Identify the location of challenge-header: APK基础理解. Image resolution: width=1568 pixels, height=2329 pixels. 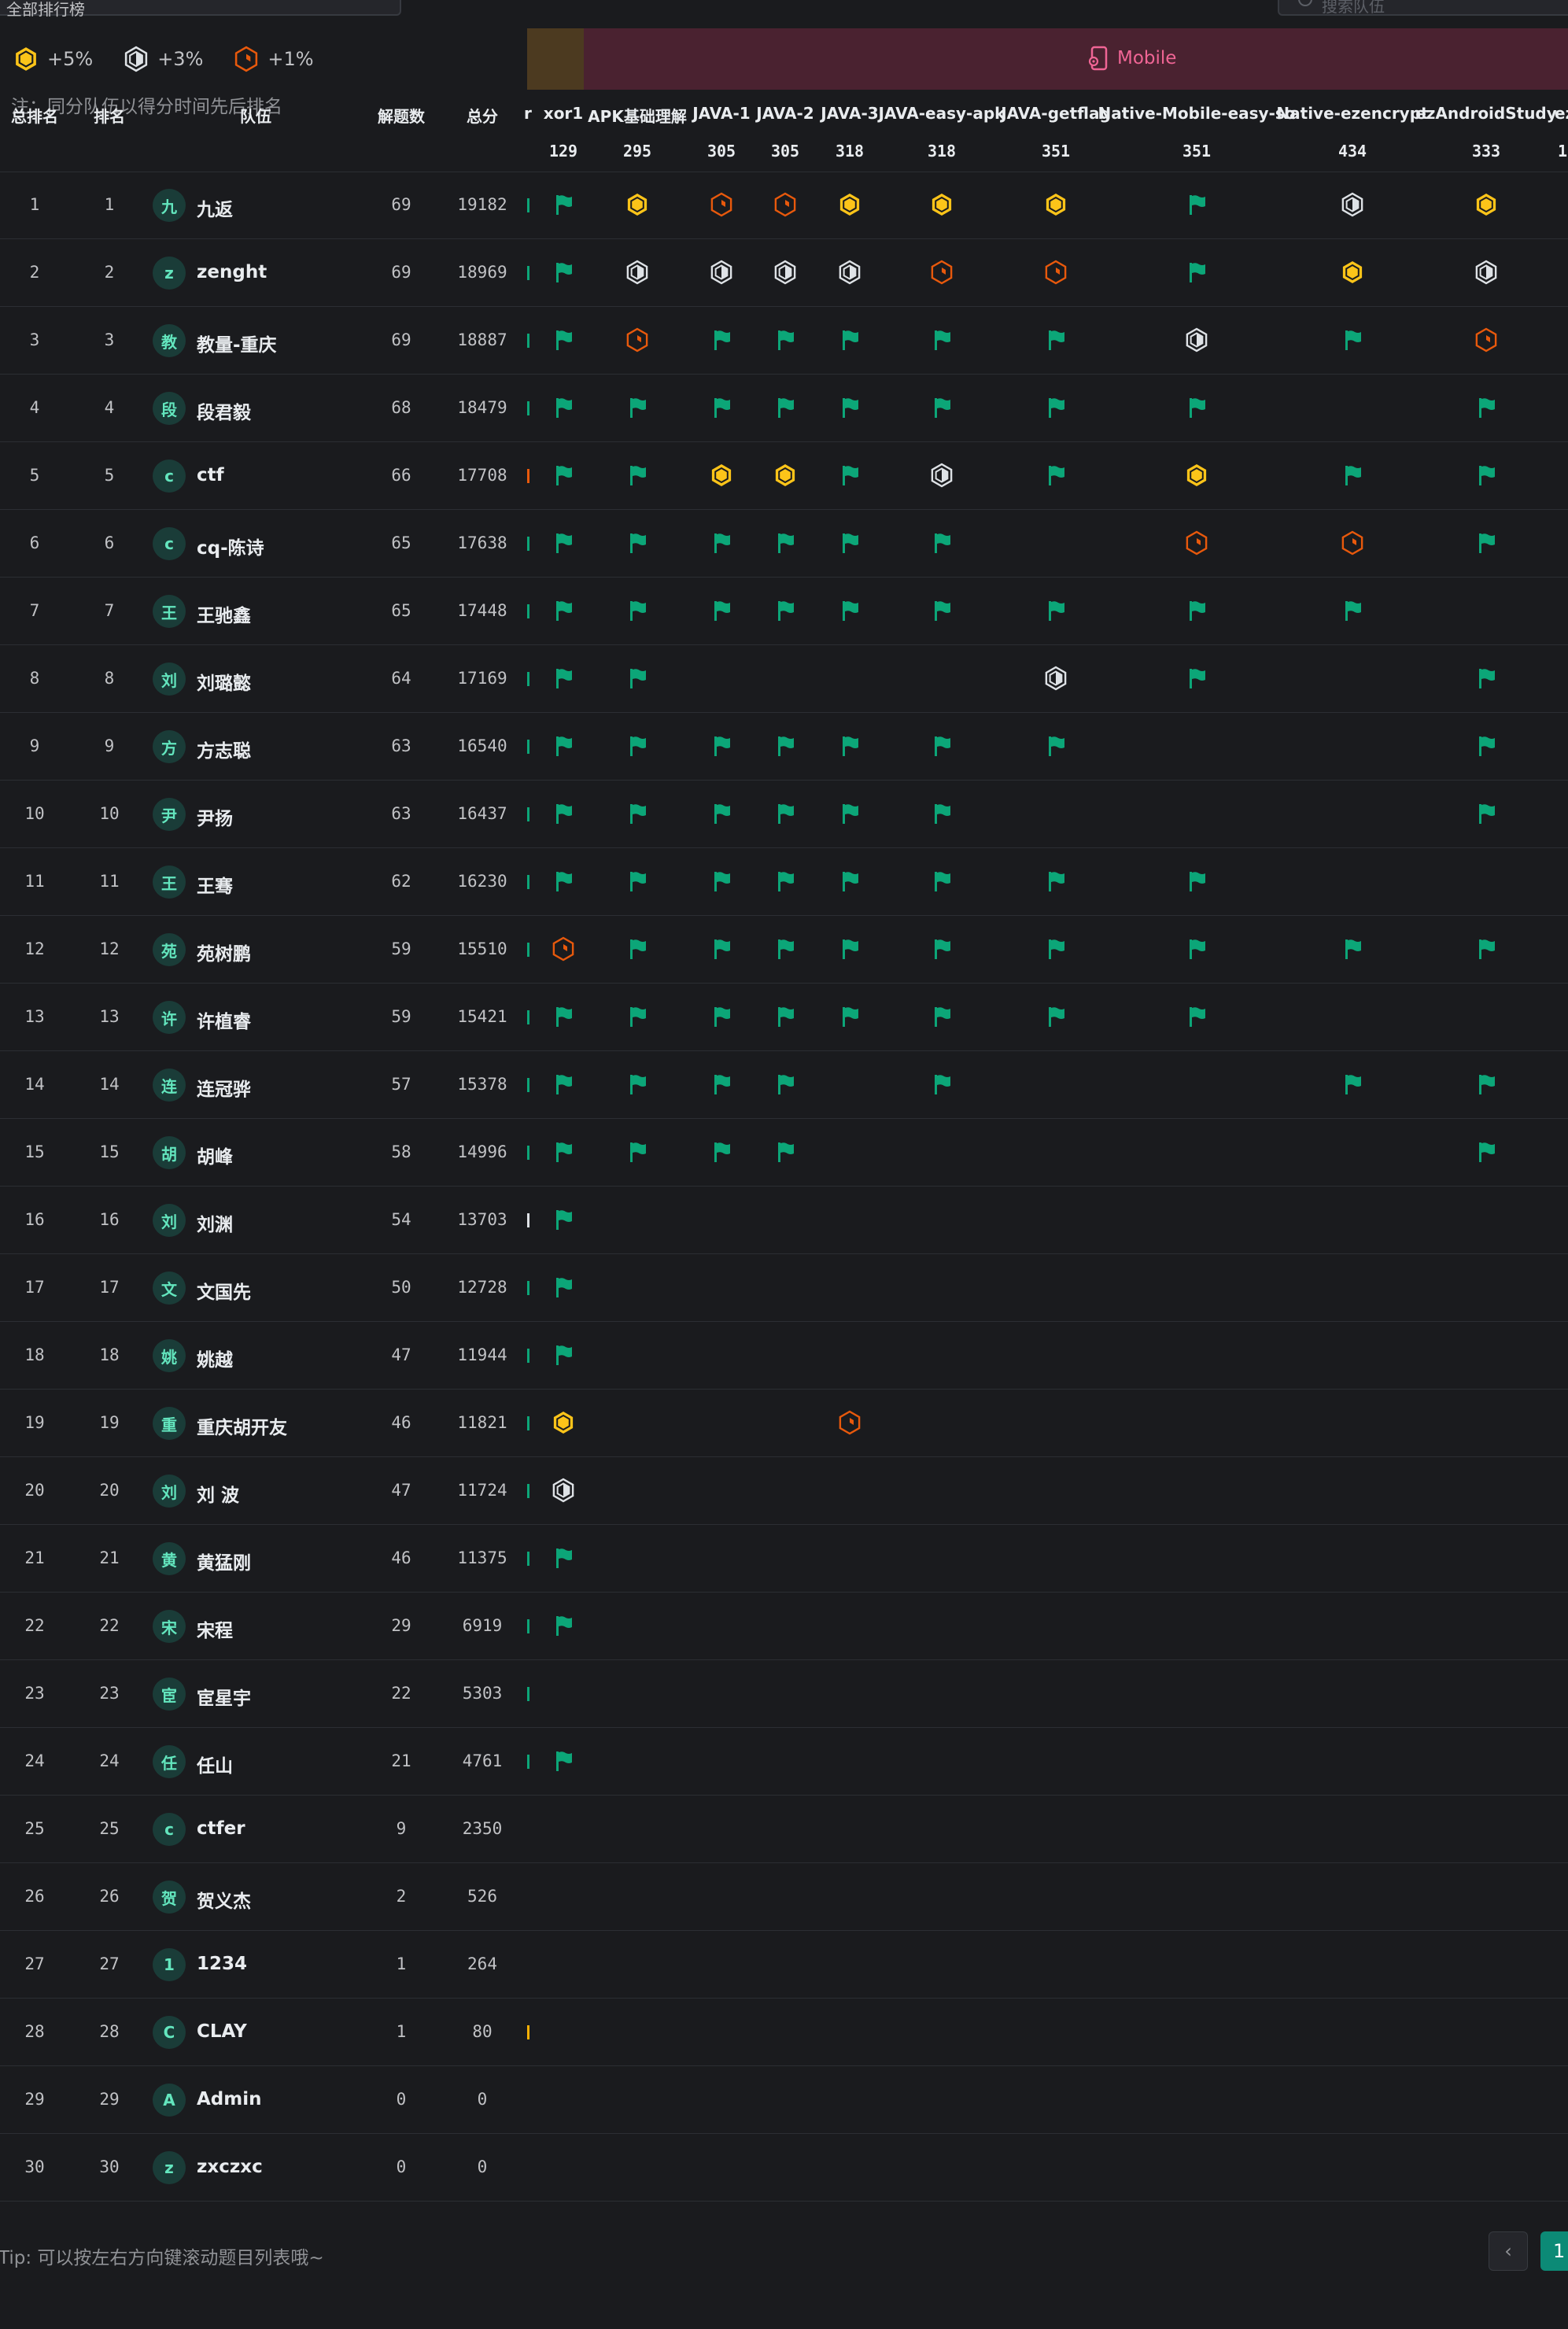
(637, 115).